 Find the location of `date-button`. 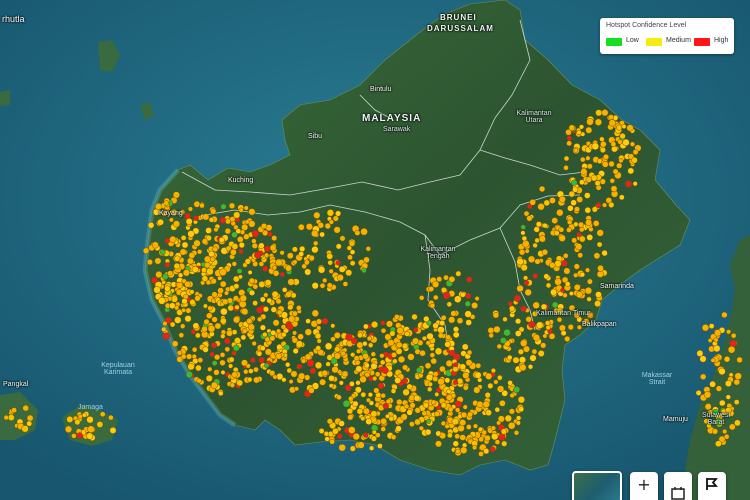

date-button is located at coordinates (678, 486).